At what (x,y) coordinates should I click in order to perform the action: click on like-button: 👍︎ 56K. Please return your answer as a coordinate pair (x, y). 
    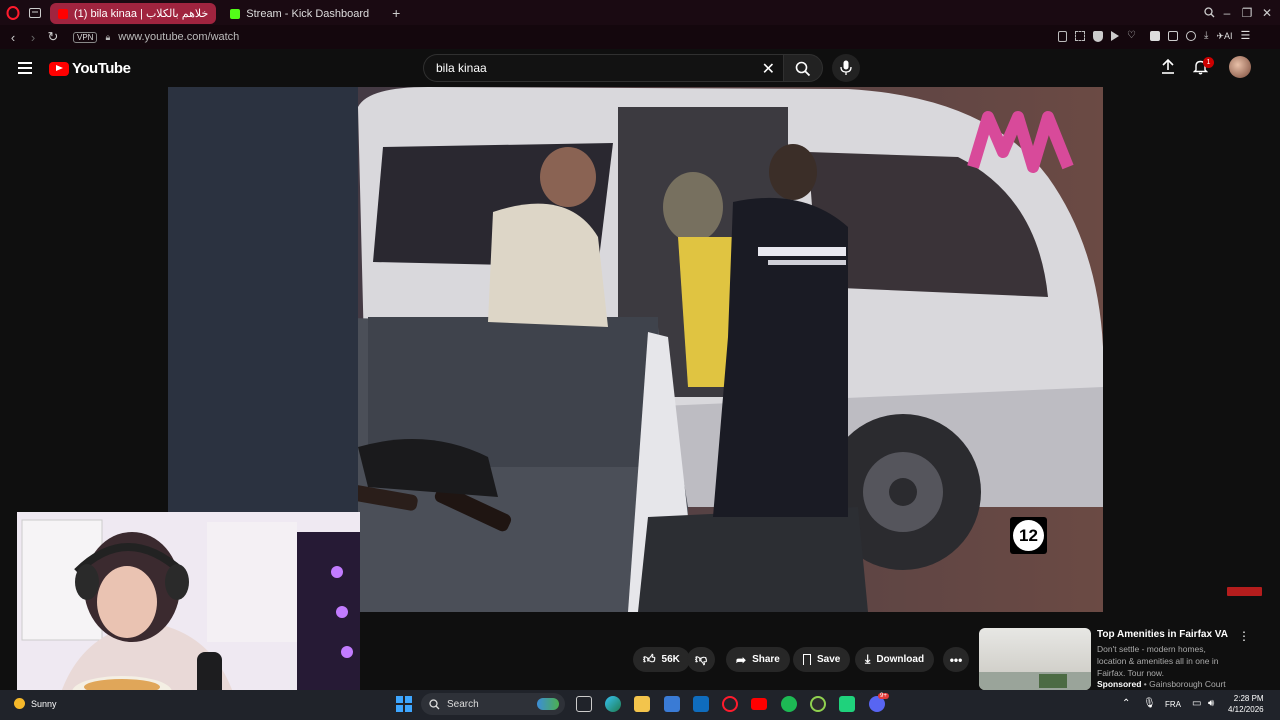
    Looking at the image, I should click on (661, 659).